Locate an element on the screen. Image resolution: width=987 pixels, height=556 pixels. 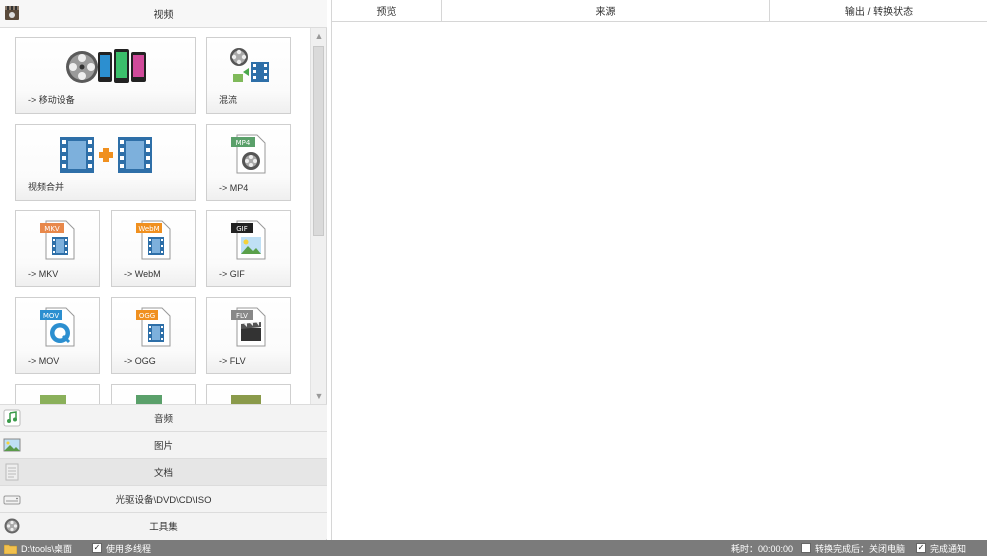
scroll-thumb is located at coordinates (318, 141).